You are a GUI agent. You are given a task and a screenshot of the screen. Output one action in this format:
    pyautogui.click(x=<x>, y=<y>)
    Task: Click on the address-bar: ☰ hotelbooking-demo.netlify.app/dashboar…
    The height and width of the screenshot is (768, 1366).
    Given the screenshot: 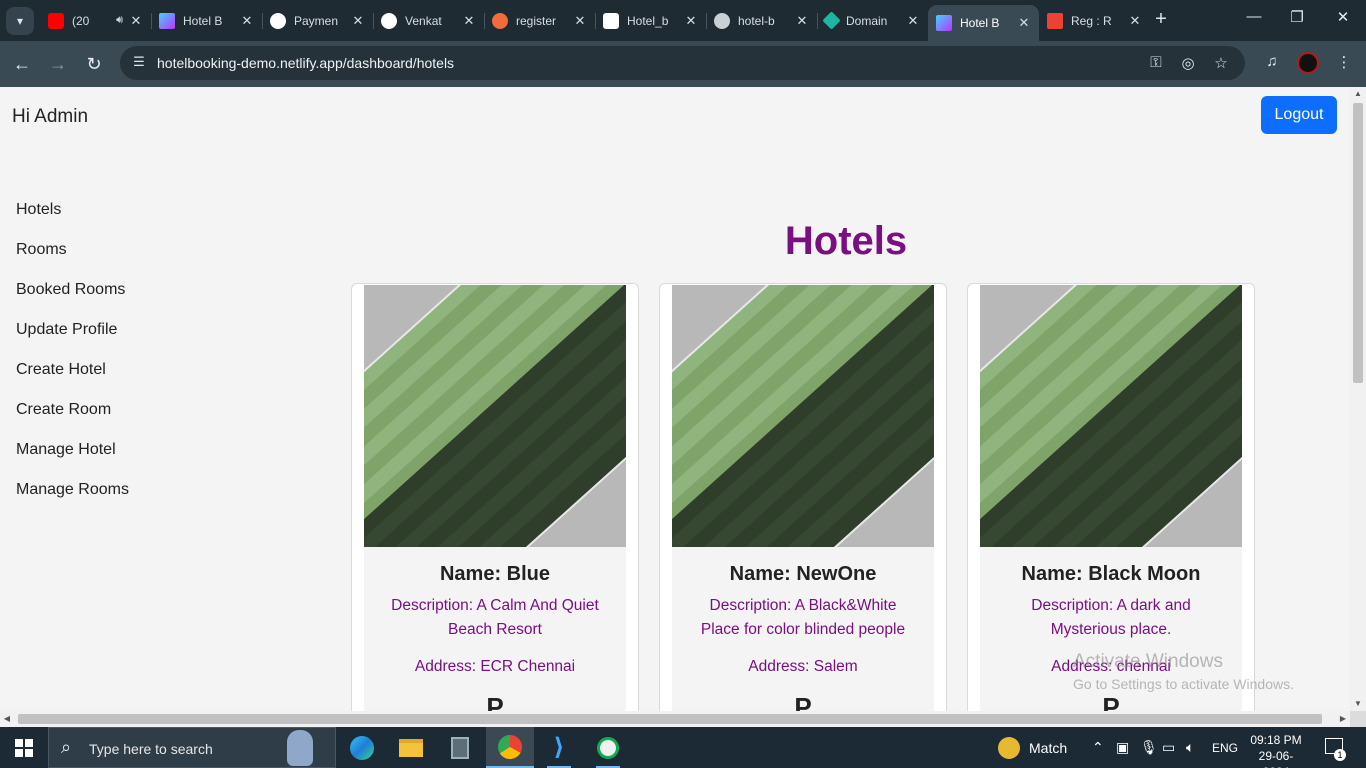 What is the action you would take?
    pyautogui.click(x=682, y=63)
    